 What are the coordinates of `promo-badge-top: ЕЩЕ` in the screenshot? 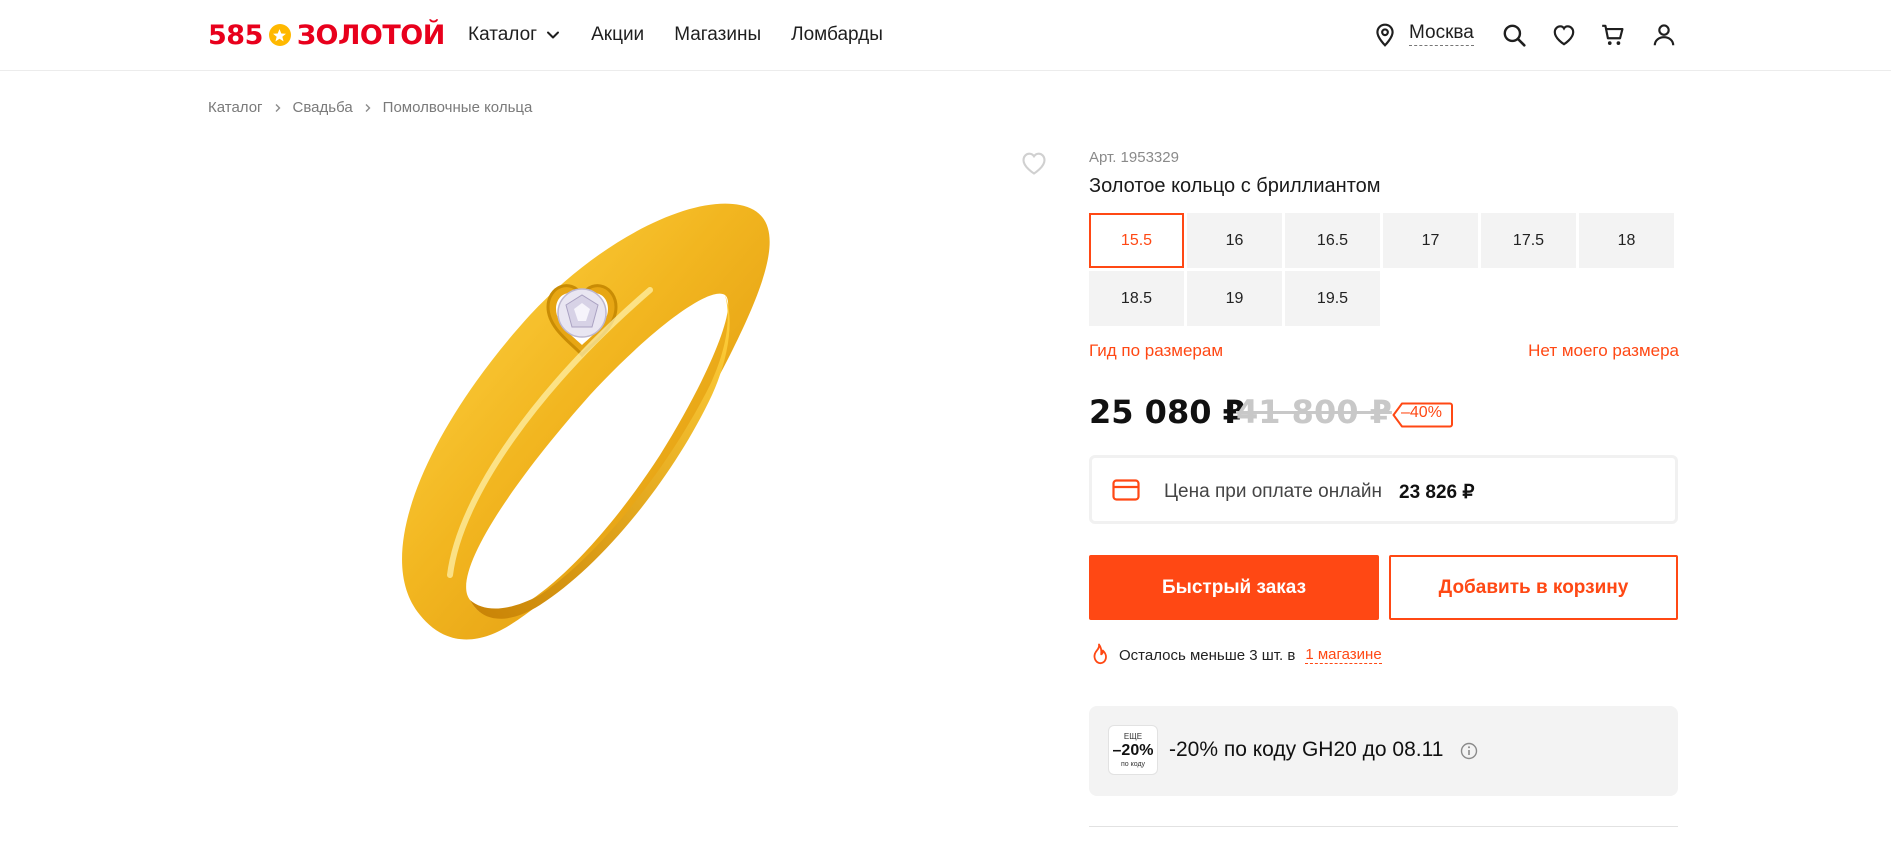 It's located at (1133, 736).